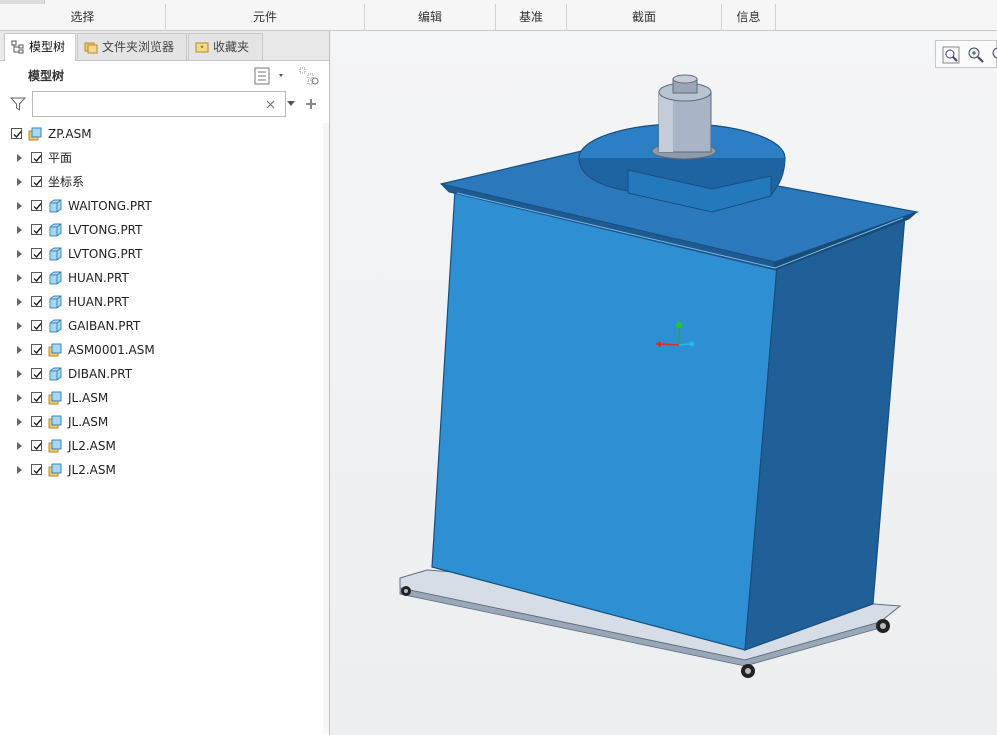  Describe the element at coordinates (311, 104) in the screenshot. I see `add-filter-icon` at that location.